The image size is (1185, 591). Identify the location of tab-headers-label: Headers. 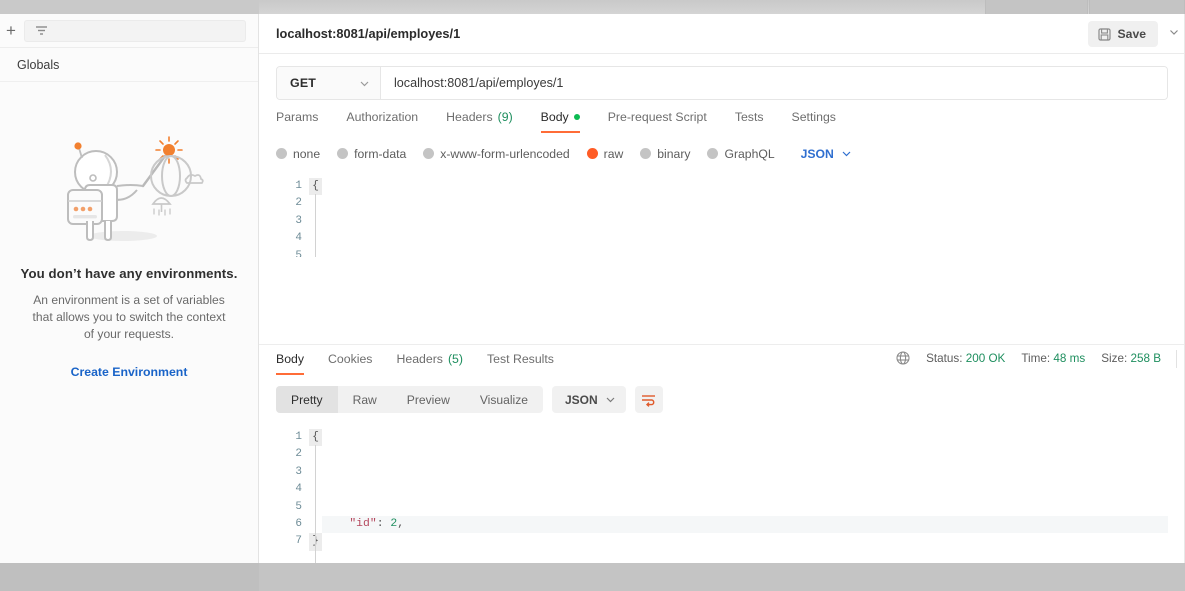
(469, 117).